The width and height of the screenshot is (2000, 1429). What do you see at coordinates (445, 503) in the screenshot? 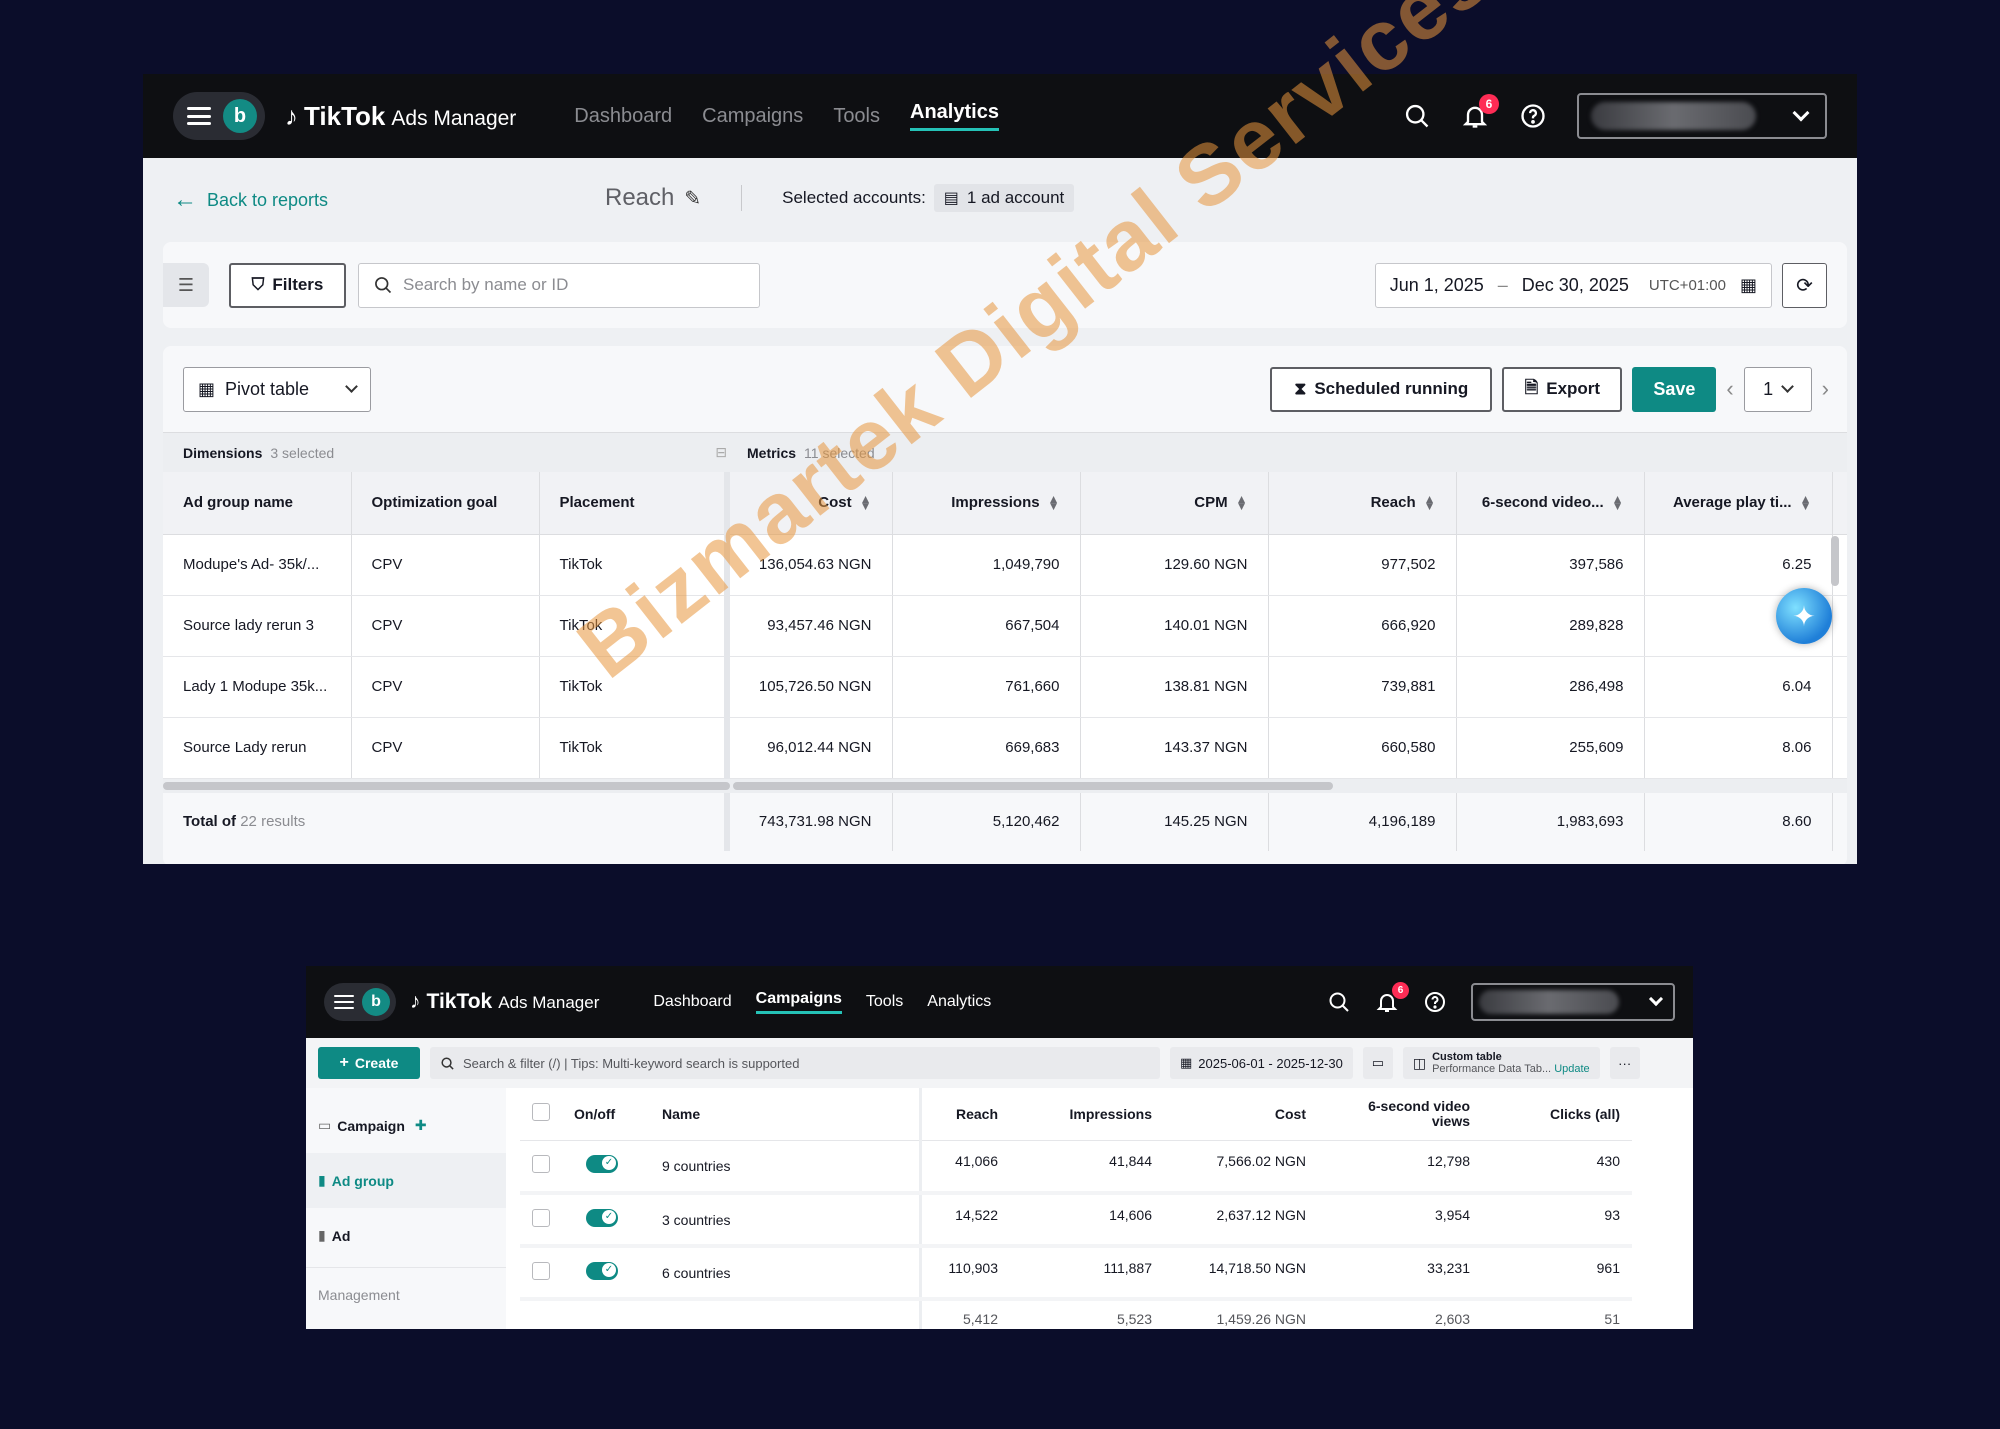
I see `col-optimization-goal: Optimization goal` at bounding box center [445, 503].